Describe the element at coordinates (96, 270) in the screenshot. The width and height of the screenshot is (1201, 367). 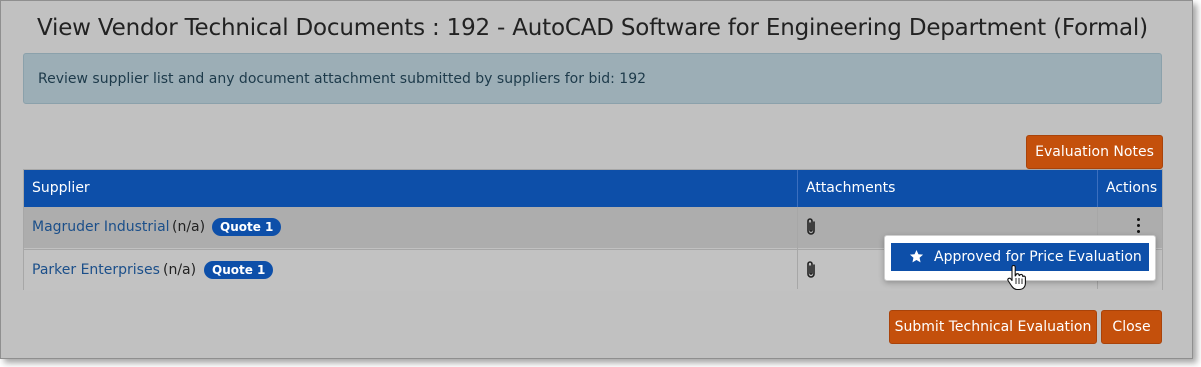
I see `supplier-link-parker: Parker Enterprises` at that location.